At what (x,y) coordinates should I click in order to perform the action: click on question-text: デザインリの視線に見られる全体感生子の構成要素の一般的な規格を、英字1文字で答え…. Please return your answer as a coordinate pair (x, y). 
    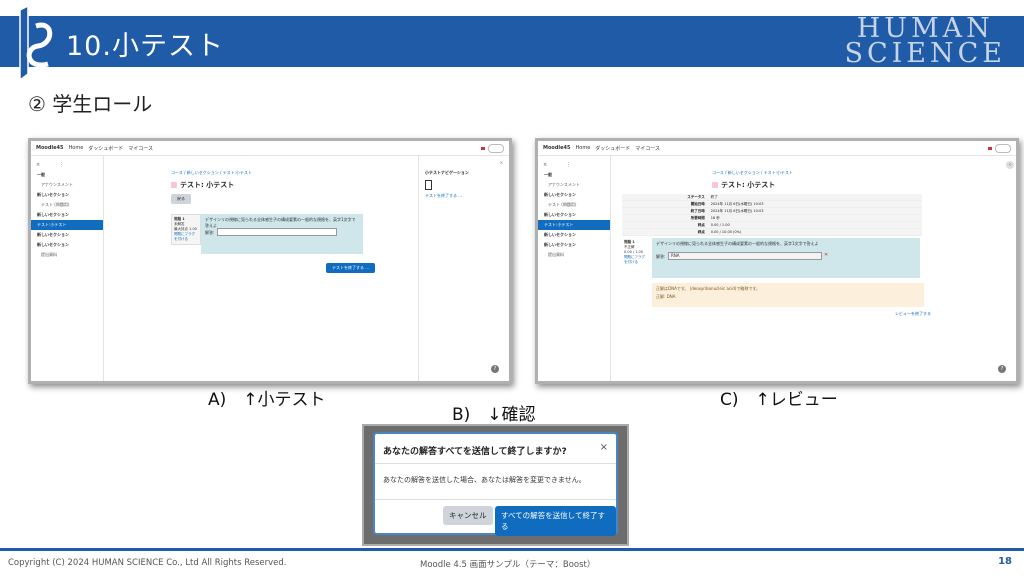
    Looking at the image, I should click on (737, 243).